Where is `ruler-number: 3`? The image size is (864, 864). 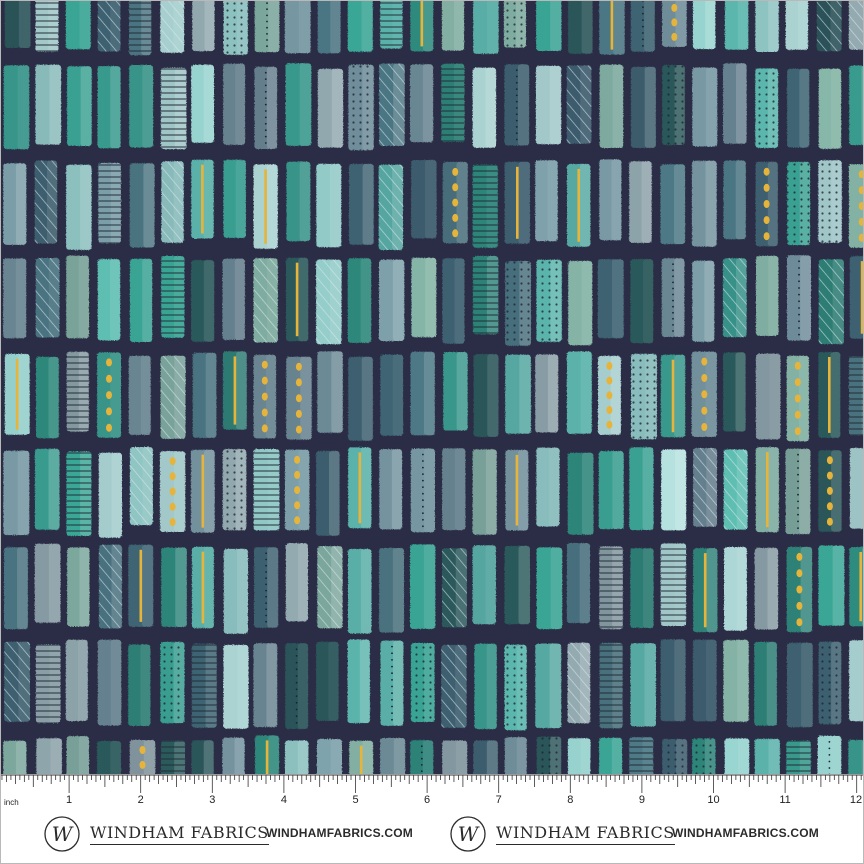
ruler-number: 3 is located at coordinates (212, 800).